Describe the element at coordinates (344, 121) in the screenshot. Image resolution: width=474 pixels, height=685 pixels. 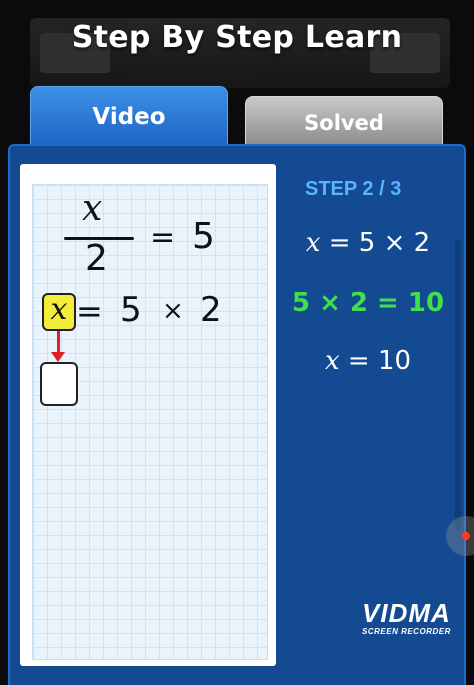
I see `tab-solved: Solved` at that location.